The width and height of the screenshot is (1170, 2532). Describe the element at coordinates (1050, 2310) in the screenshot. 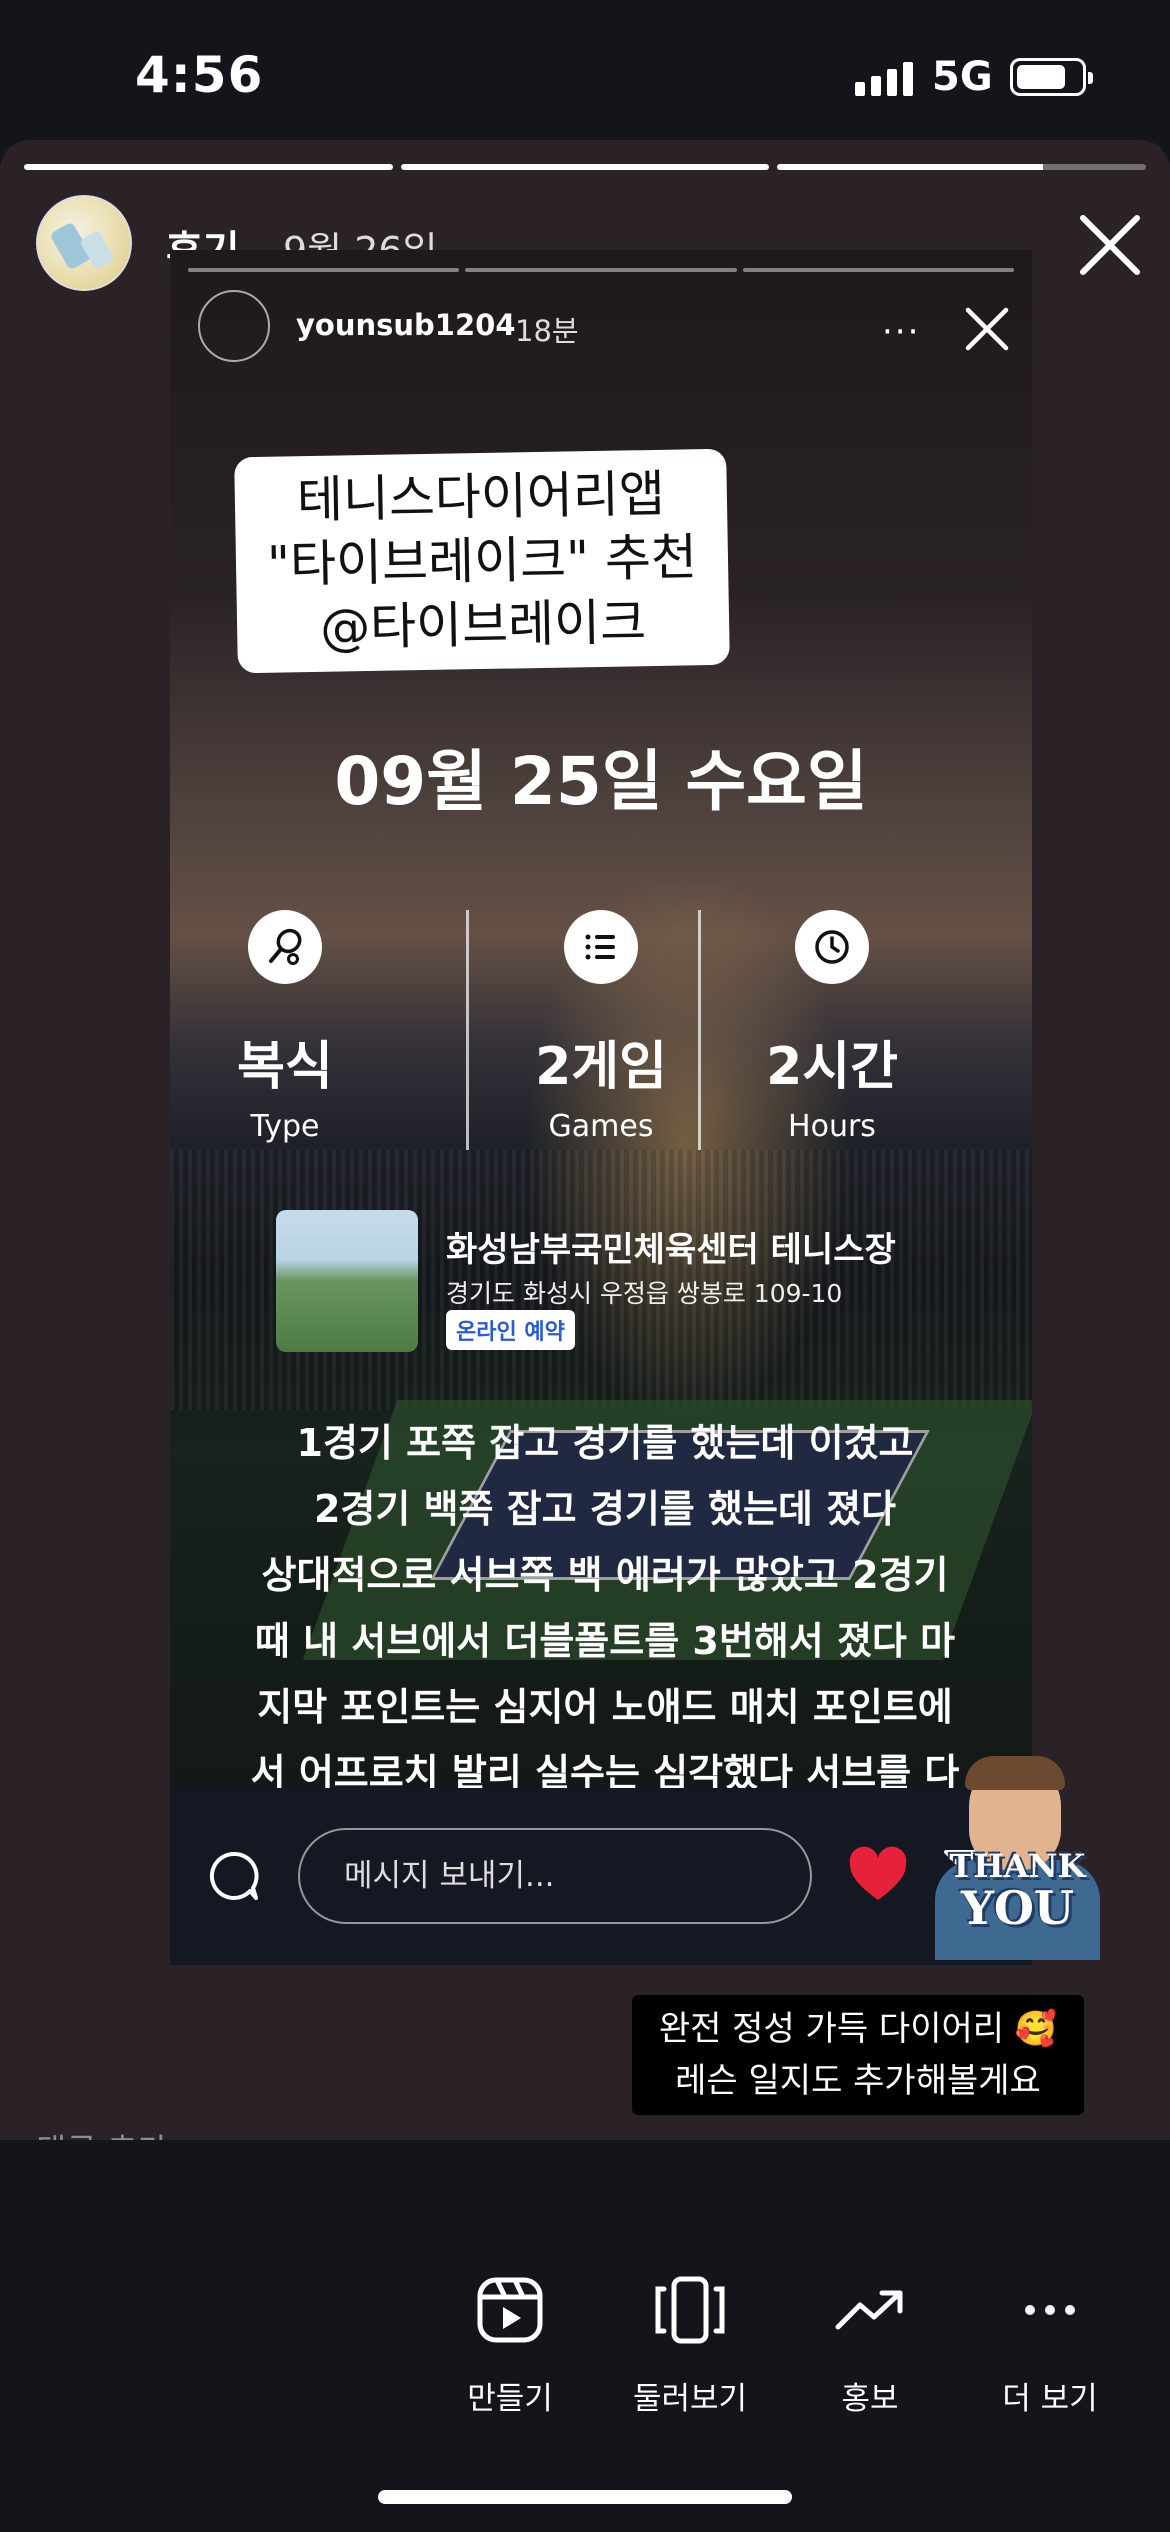

I see `more-icon` at that location.